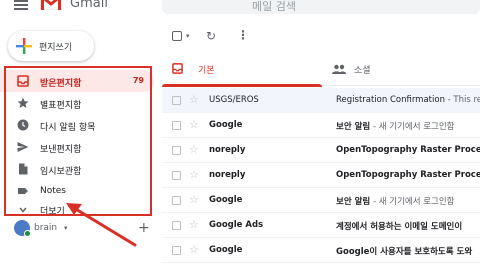 The height and width of the screenshot is (270, 480). Describe the element at coordinates (188, 36) in the screenshot. I see `select-caret-icon: ▾` at that location.